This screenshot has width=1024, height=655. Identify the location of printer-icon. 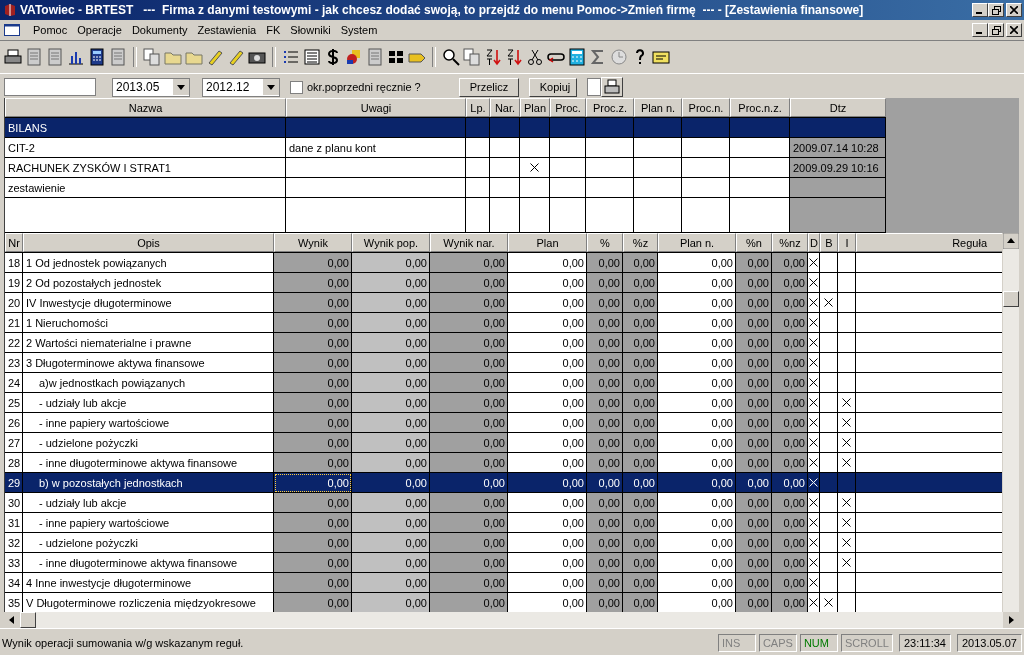
(13, 57).